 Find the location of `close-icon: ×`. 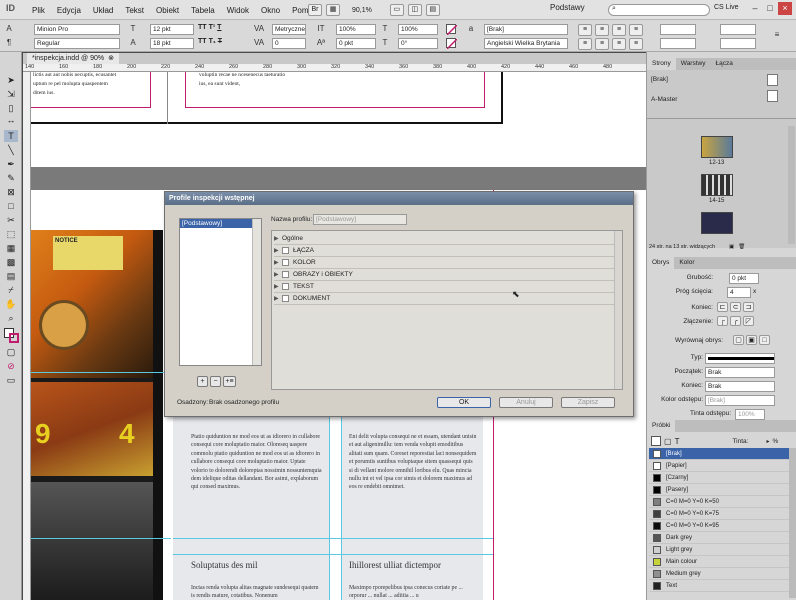

close-icon: × is located at coordinates (785, 8).